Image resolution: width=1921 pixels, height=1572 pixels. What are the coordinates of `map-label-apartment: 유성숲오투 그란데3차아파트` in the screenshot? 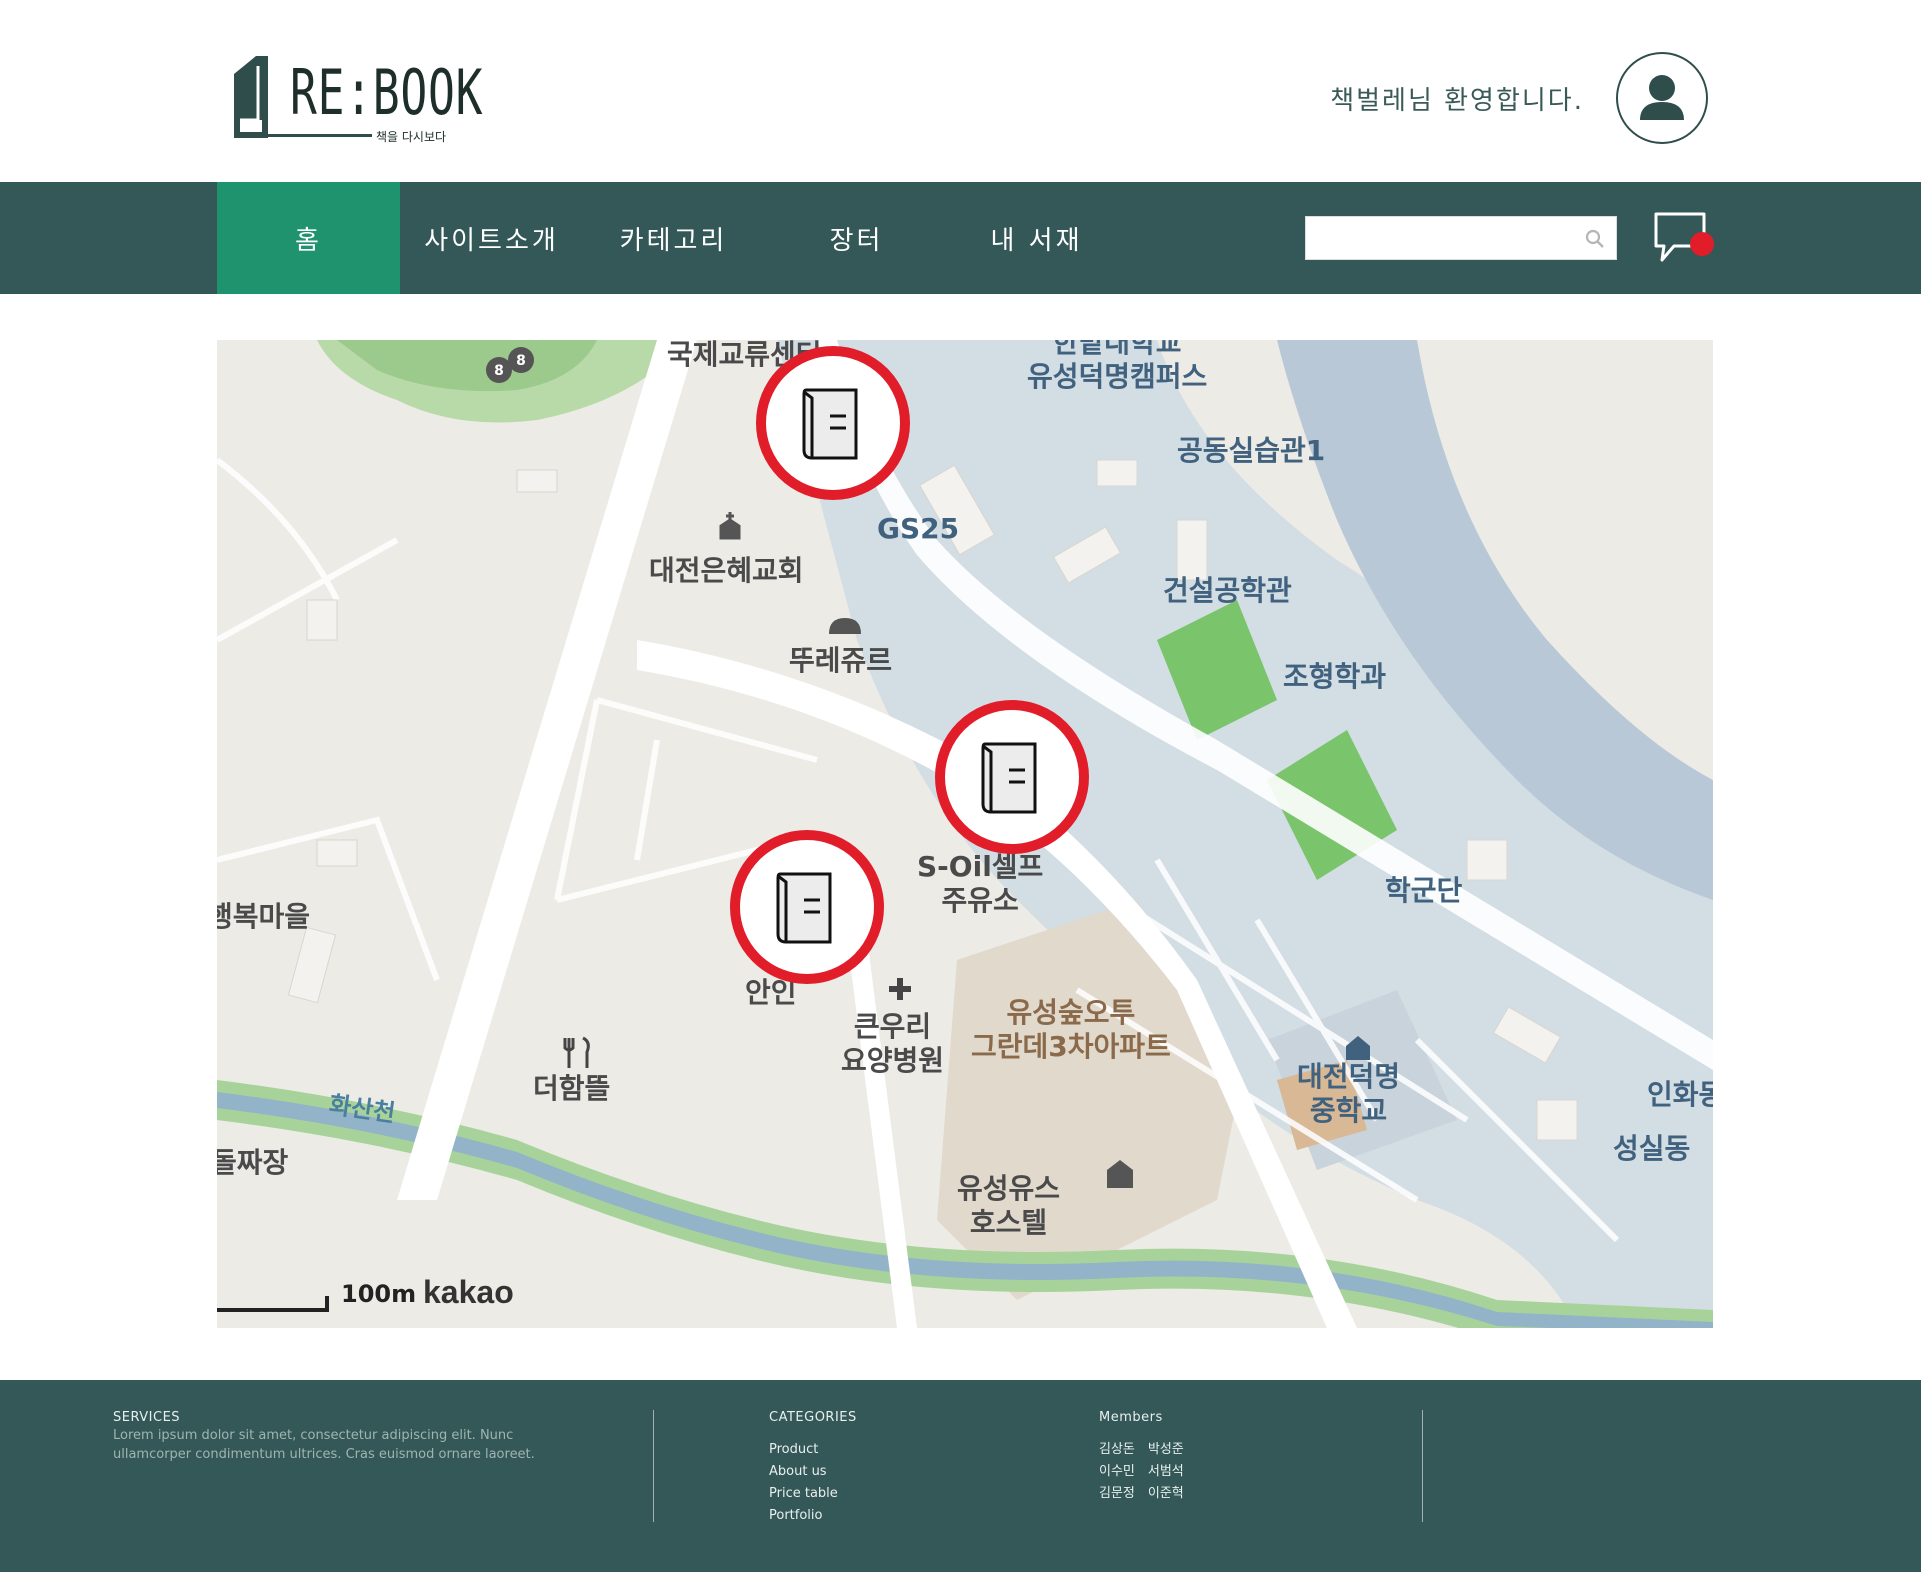 It's located at (1071, 1029).